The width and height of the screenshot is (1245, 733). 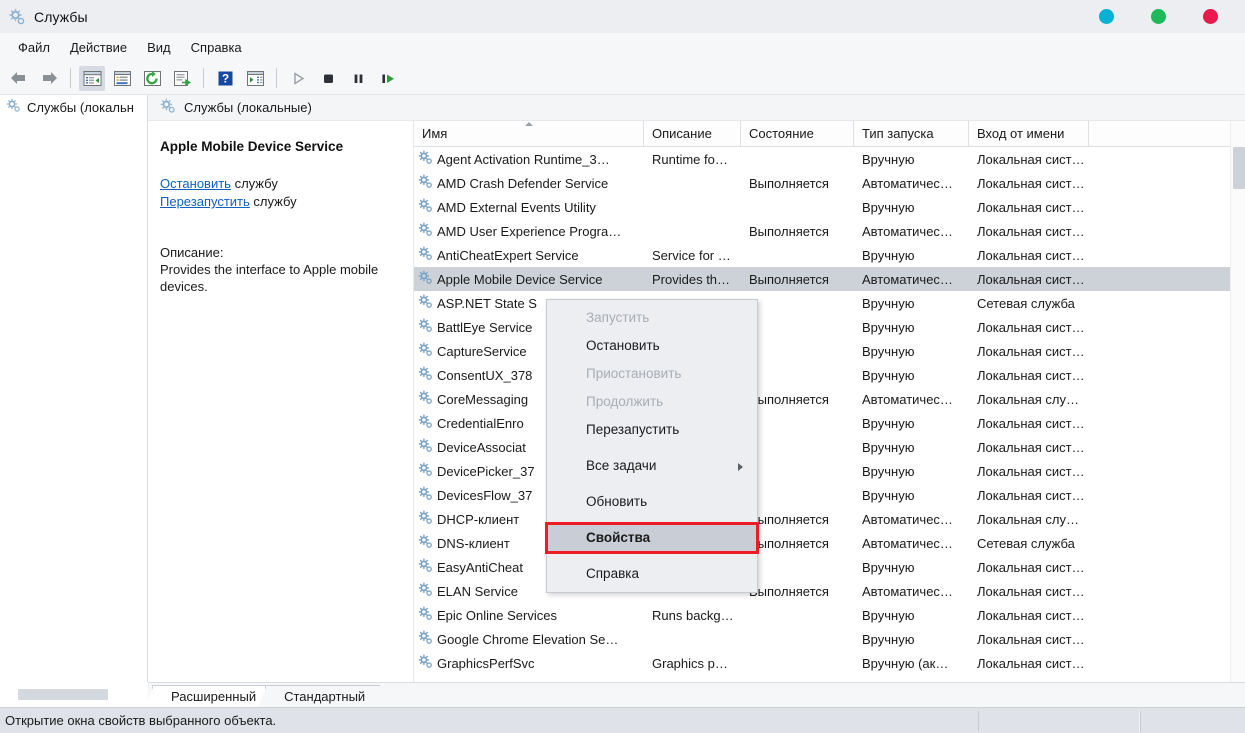 What do you see at coordinates (652, 574) in the screenshot?
I see `ctx-help: Справка` at bounding box center [652, 574].